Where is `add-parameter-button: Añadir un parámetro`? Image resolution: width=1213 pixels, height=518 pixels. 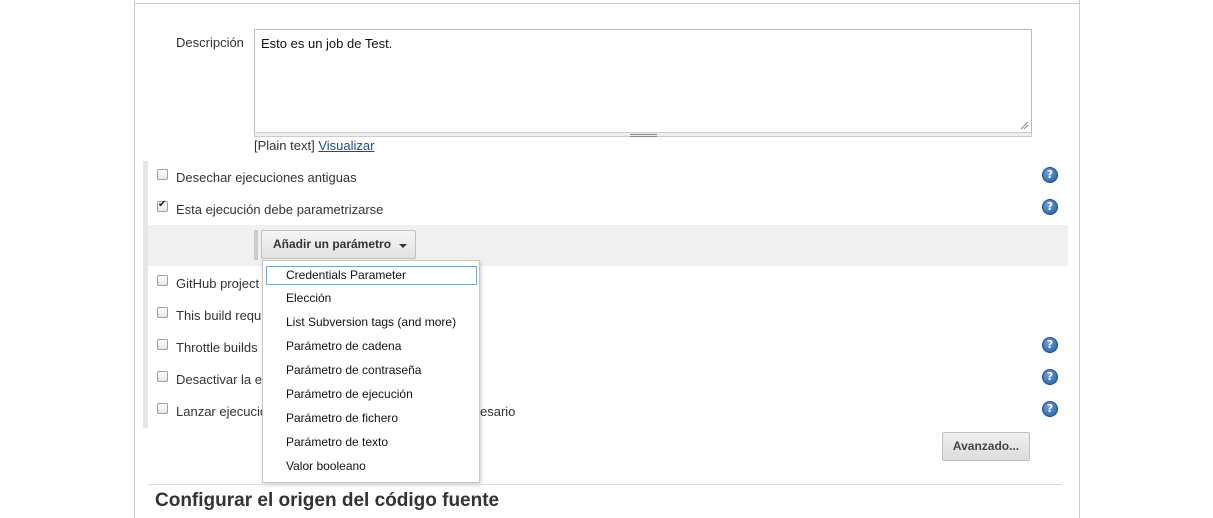
add-parameter-button: Añadir un parámetro is located at coordinates (338, 244).